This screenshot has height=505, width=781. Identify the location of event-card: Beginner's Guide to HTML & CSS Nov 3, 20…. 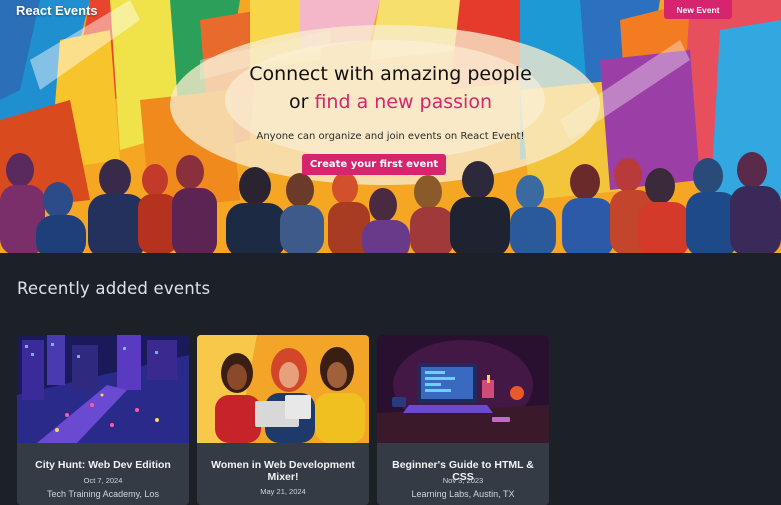
(463, 420).